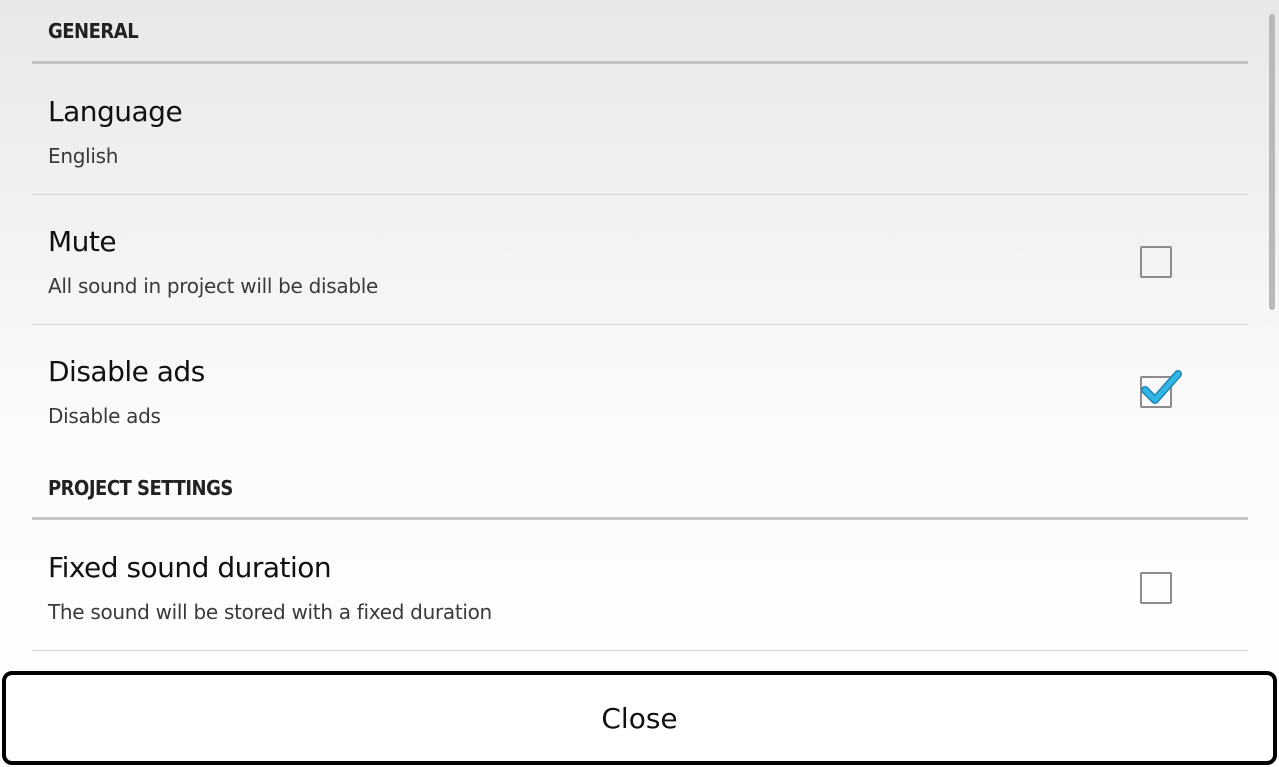  What do you see at coordinates (190, 567) in the screenshot?
I see `pref-fixed-duration-title: Fixed sound duration` at bounding box center [190, 567].